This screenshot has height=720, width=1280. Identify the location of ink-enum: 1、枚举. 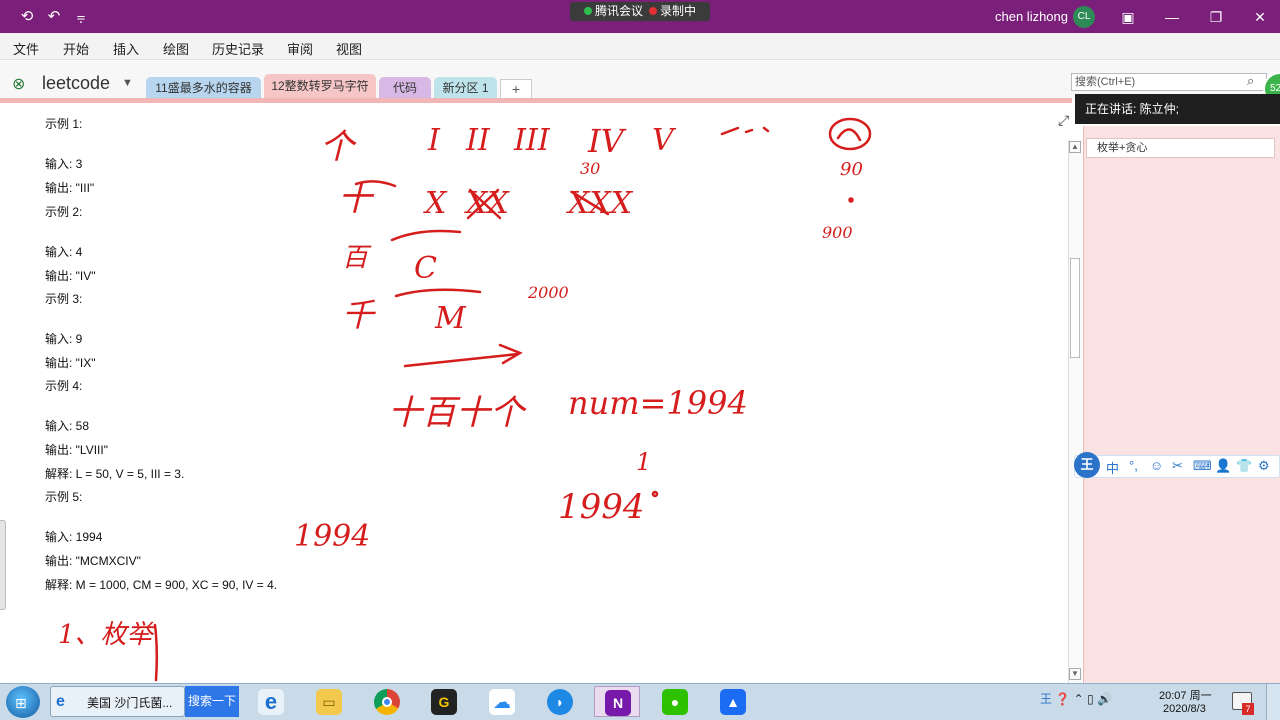
(107, 635).